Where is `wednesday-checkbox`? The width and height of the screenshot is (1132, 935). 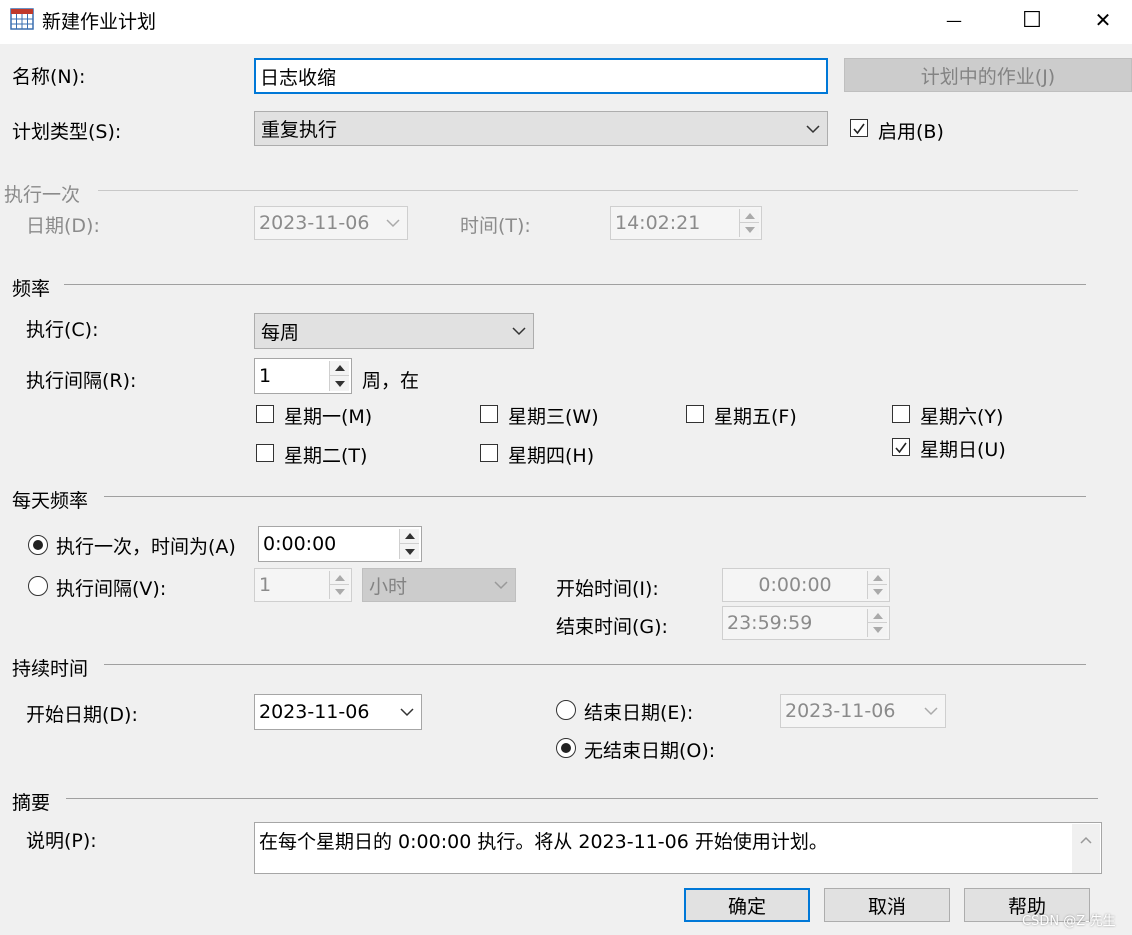 wednesday-checkbox is located at coordinates (489, 414).